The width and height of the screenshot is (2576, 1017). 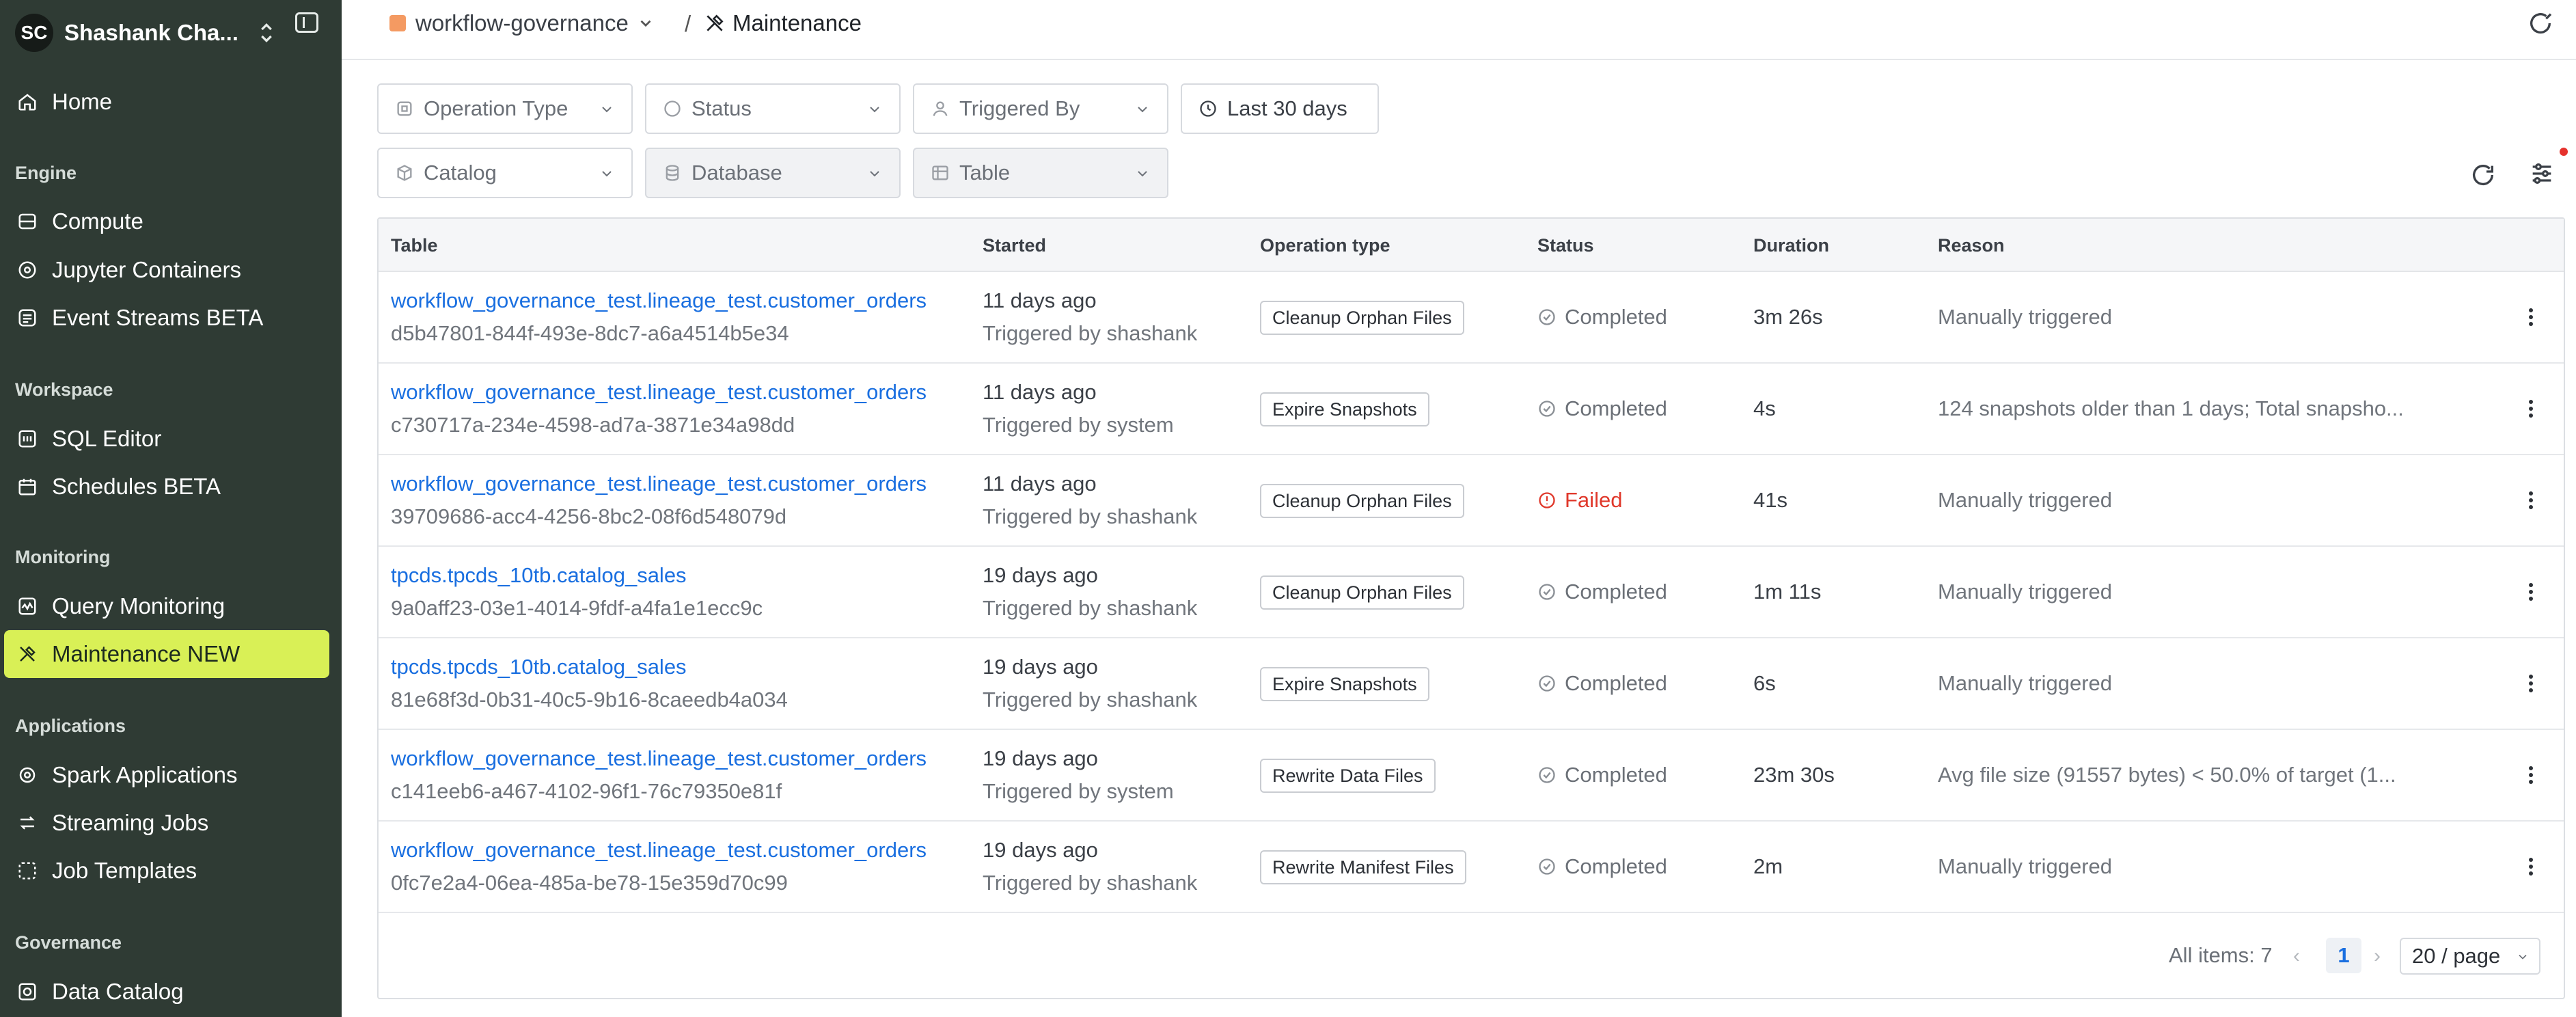 What do you see at coordinates (773, 173) in the screenshot?
I see `database-filter: Database` at bounding box center [773, 173].